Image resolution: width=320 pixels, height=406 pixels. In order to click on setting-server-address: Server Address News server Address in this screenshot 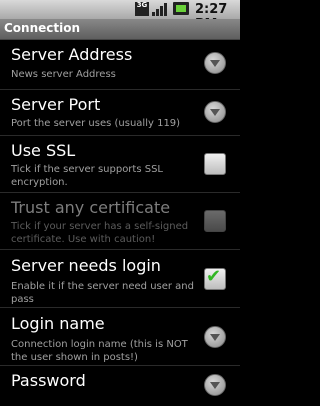, I will do `click(120, 65)`.